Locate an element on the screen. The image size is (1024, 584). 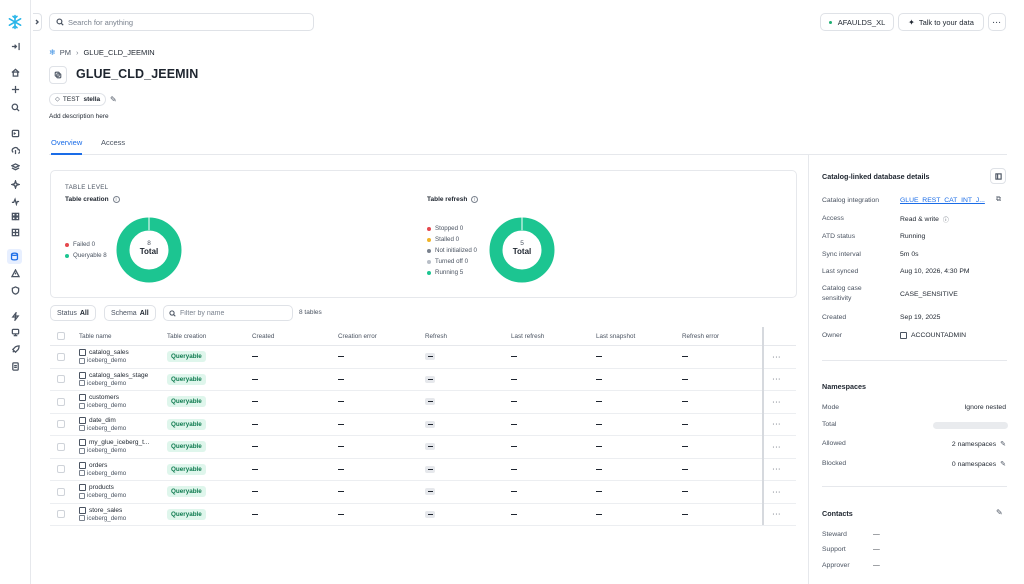
ai-sparkle-icon is located at coordinates (15, 184).